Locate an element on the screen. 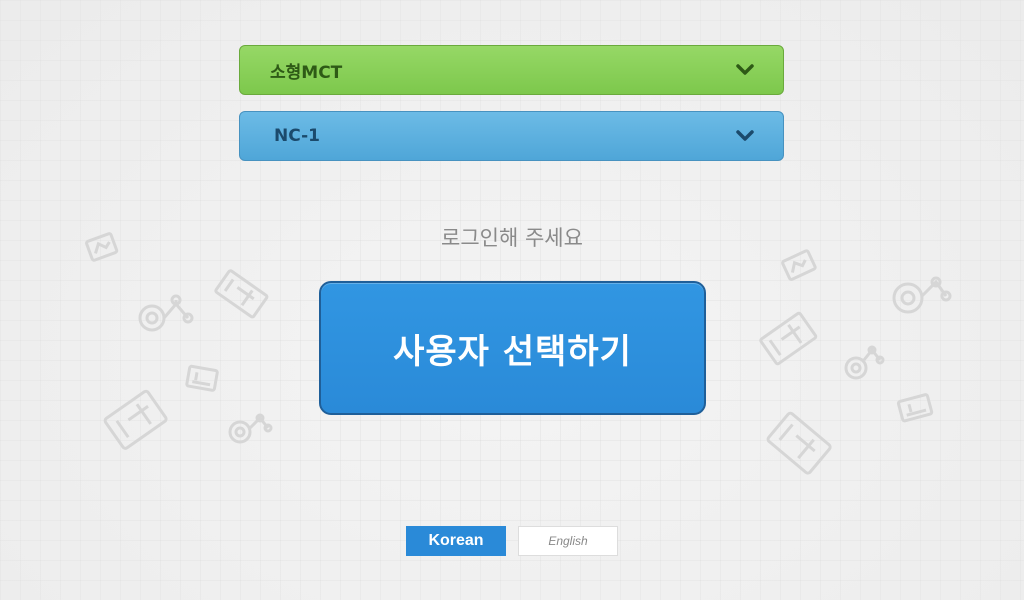  language-english-button: English is located at coordinates (568, 541).